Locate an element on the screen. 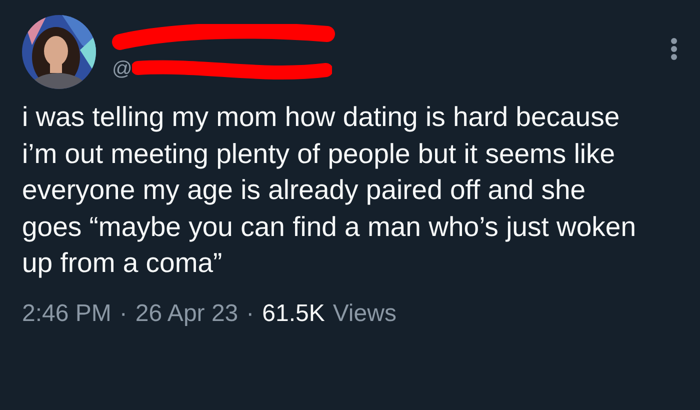  user-handle: @ is located at coordinates (122, 69).